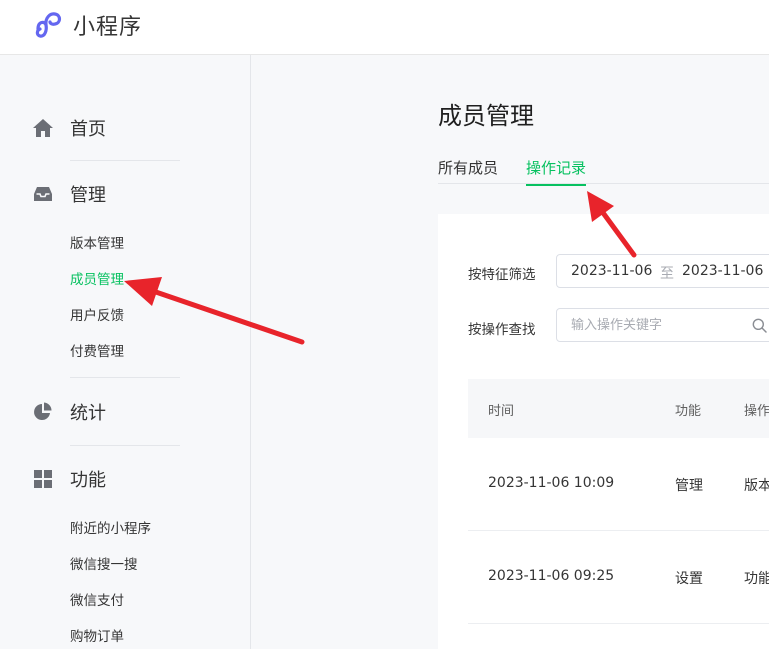 This screenshot has width=769, height=649. I want to click on grid-icon, so click(43, 479).